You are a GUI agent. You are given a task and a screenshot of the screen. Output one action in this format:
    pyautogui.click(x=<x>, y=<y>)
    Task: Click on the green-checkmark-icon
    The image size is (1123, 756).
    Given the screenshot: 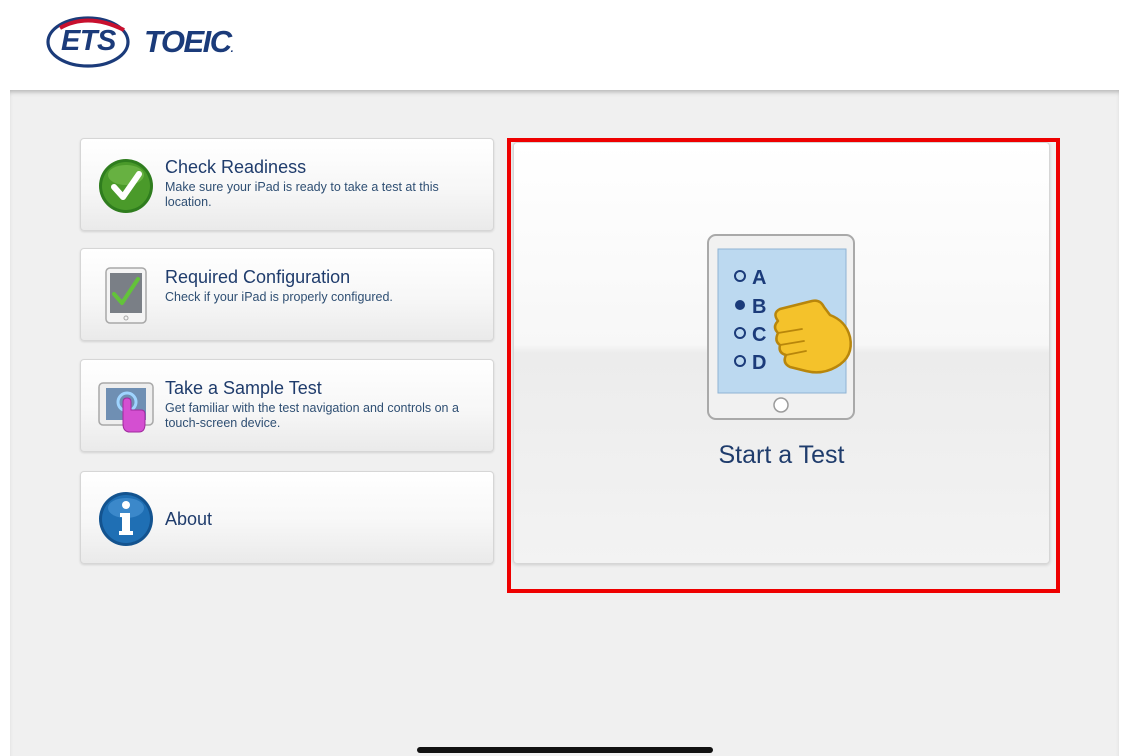 What is the action you would take?
    pyautogui.click(x=126, y=186)
    